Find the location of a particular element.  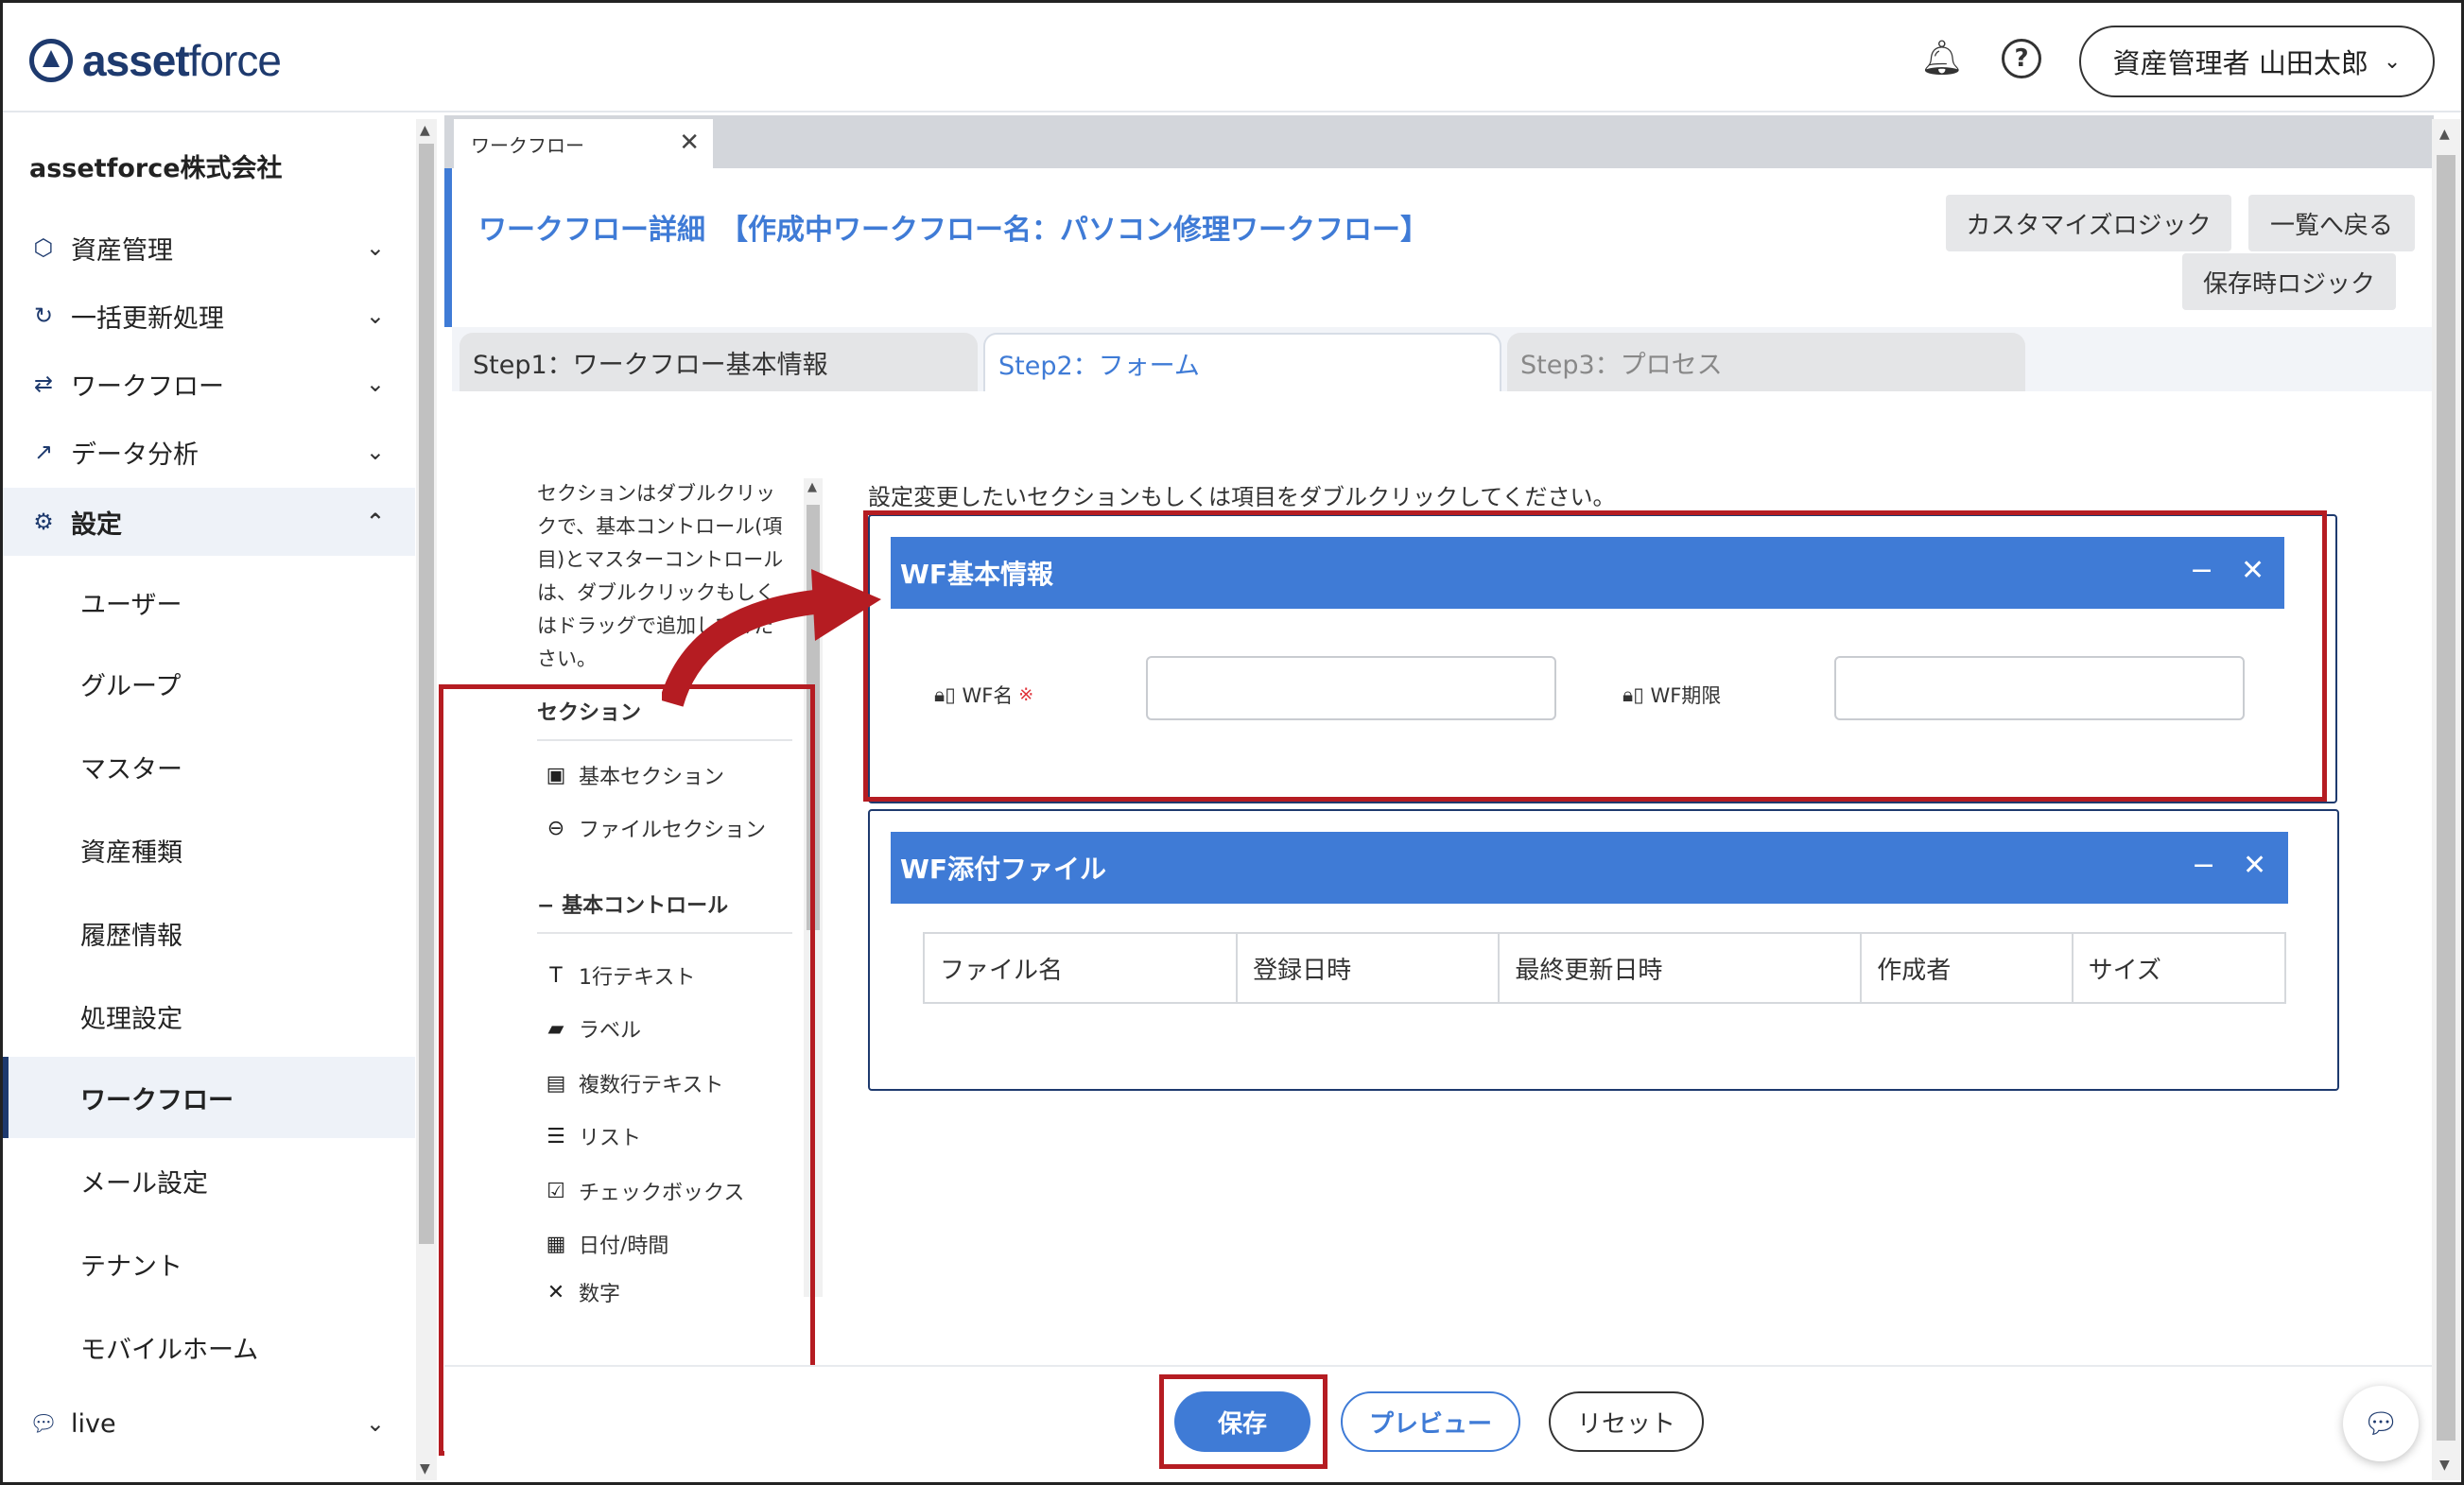

sidebar-item-history: 履歴情報 is located at coordinates (209, 933).